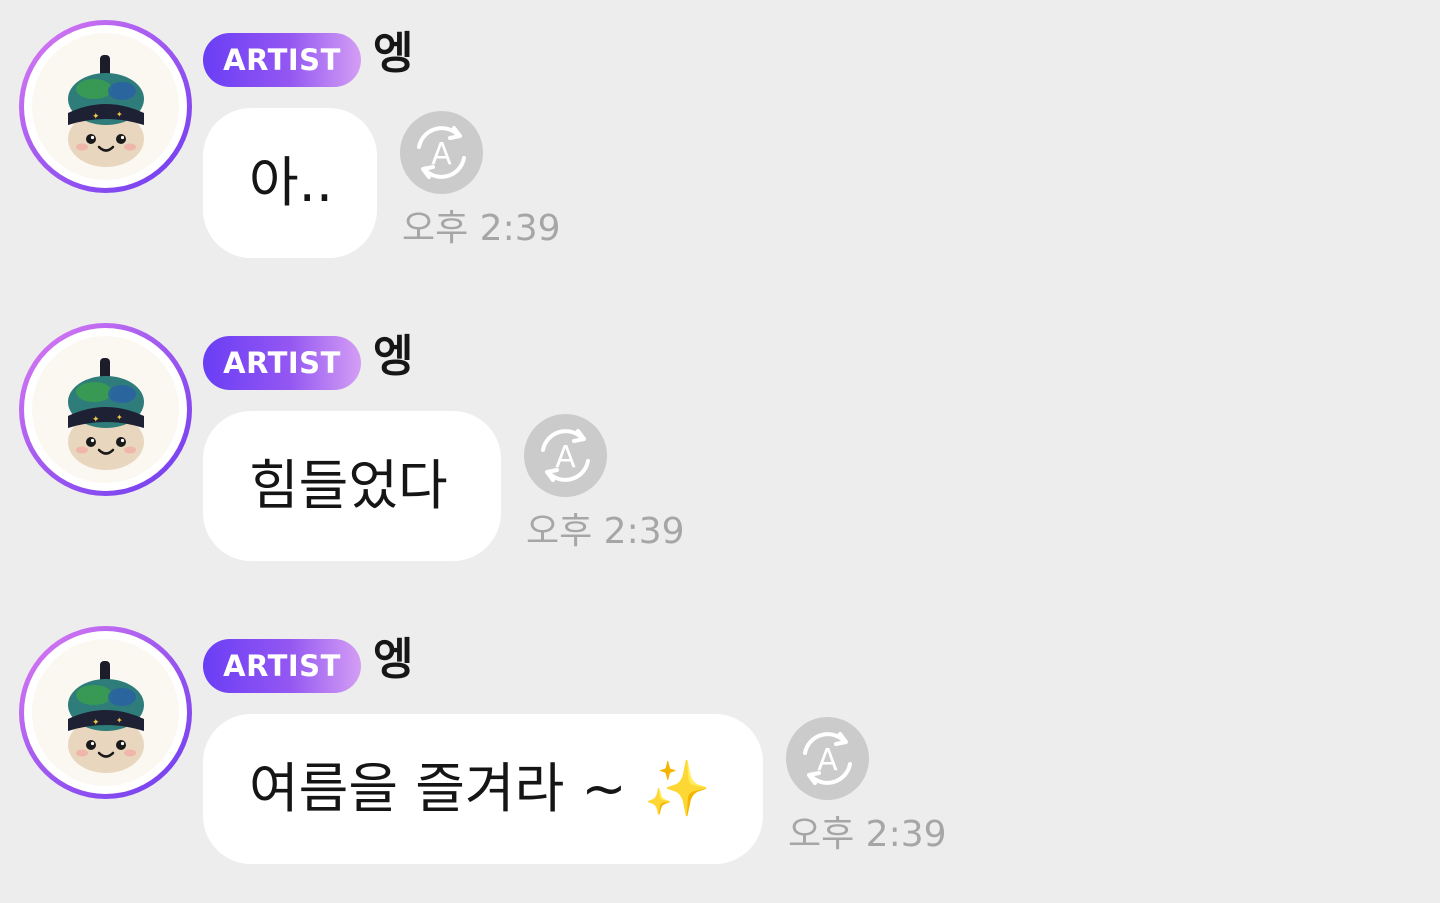 Image resolution: width=1440 pixels, height=903 pixels. I want to click on message-text: 아.., so click(291, 182).